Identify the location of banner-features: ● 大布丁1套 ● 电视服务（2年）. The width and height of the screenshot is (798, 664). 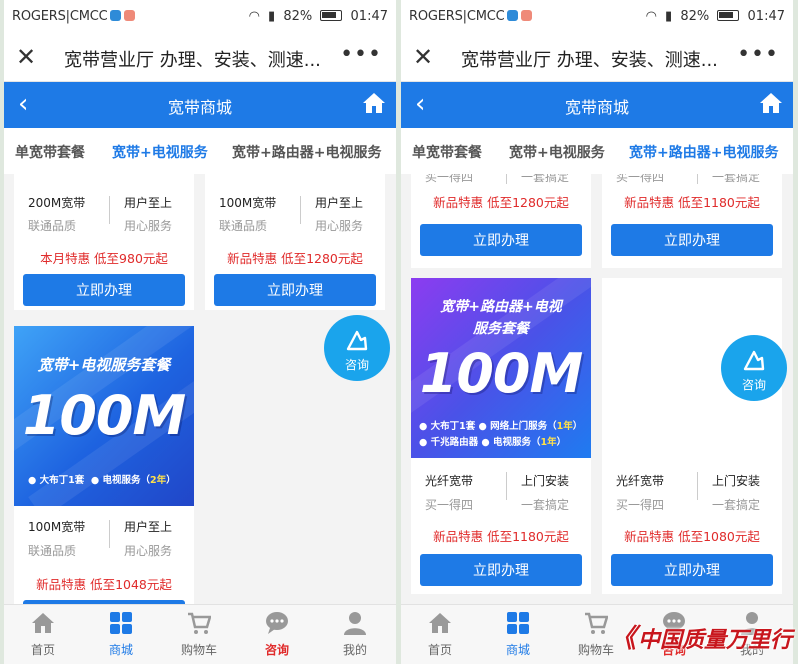
(102, 480).